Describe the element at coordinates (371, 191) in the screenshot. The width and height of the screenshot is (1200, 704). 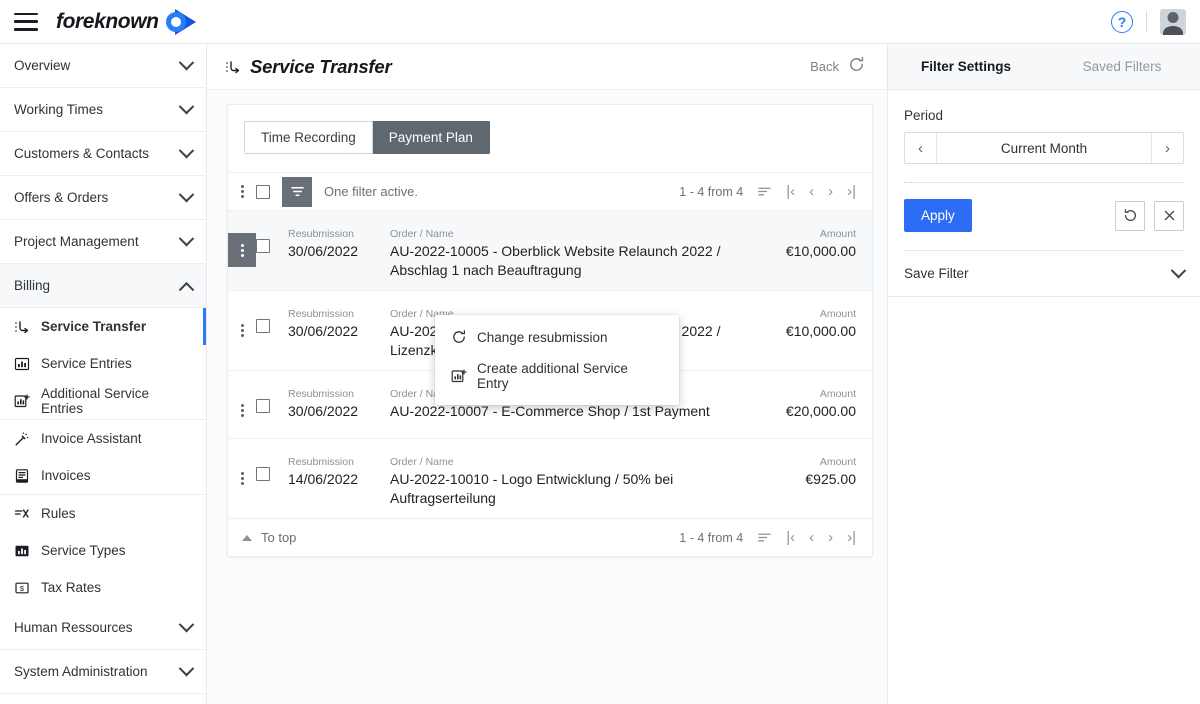
I see `filter-status-text: One filter active.` at that location.